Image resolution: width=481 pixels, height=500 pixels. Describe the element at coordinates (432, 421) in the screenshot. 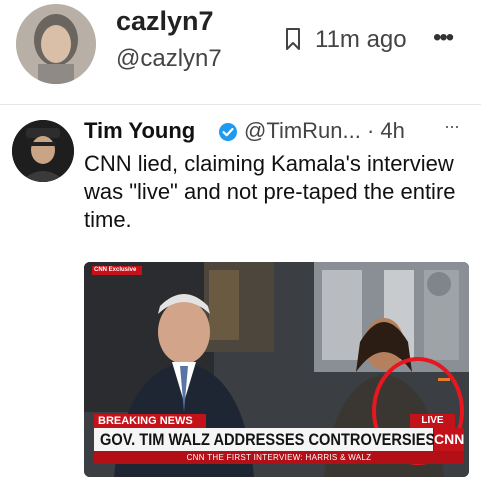

I see `live-label: LIVE` at that location.